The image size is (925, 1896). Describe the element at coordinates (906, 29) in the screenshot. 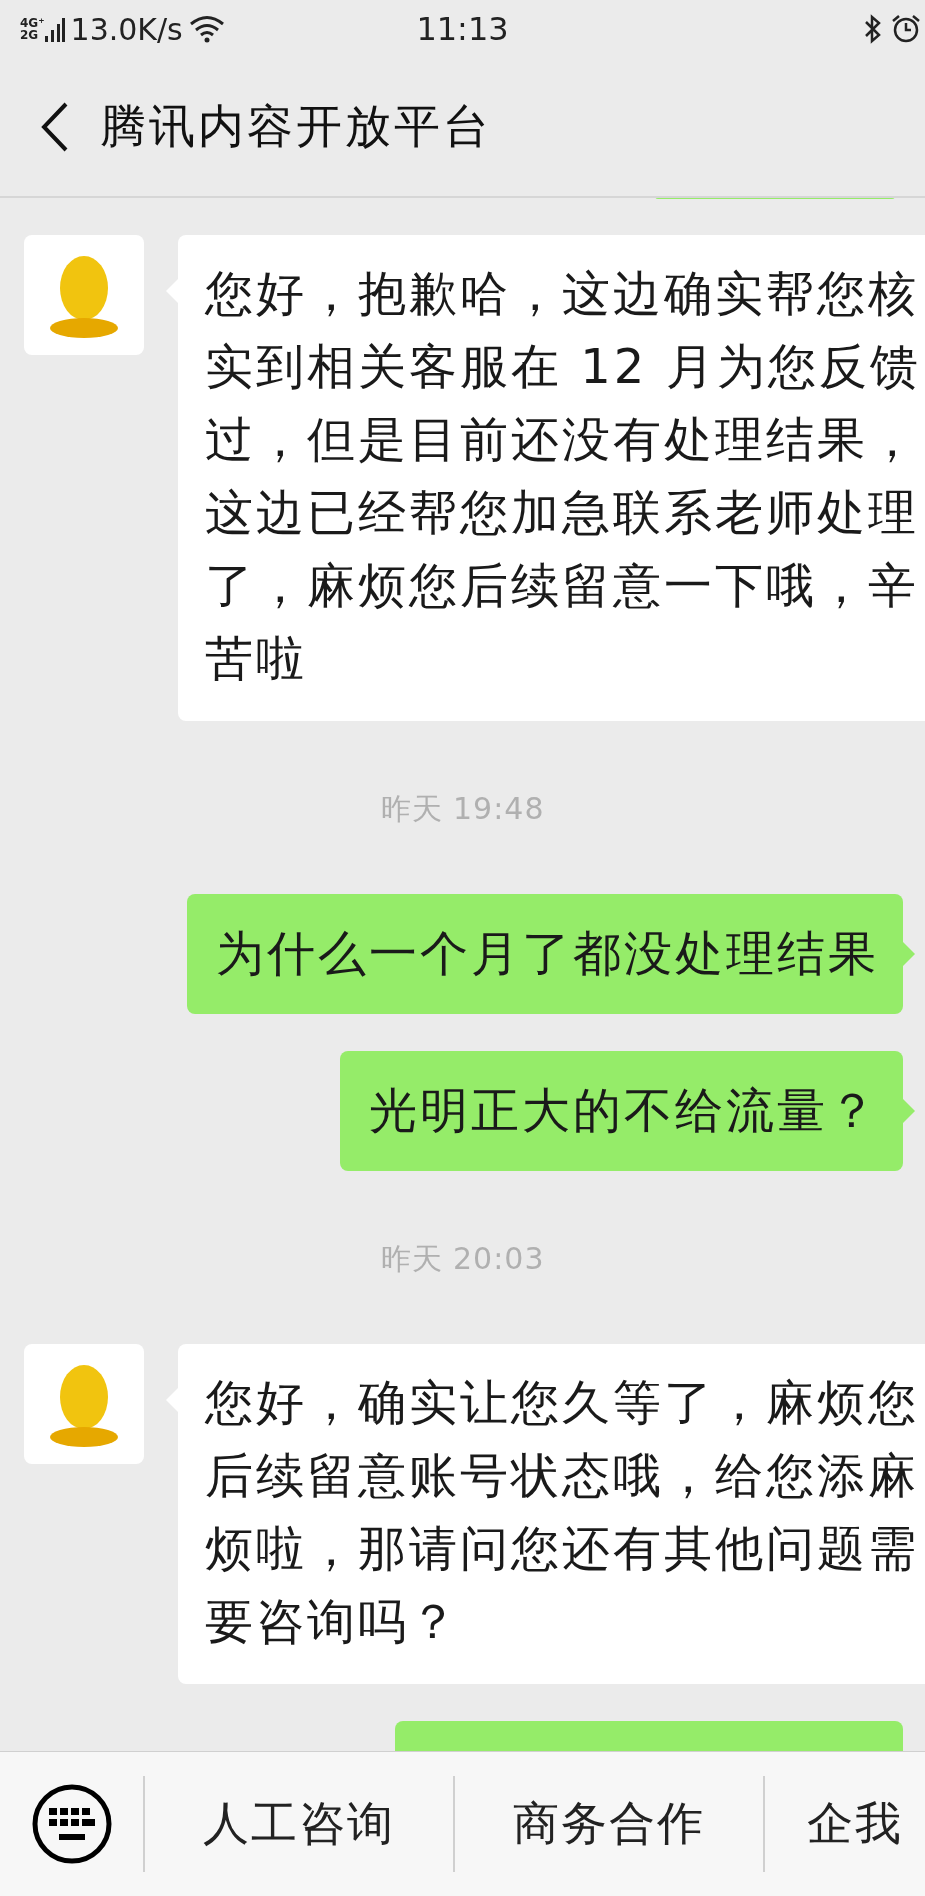

I see `alarm-icon` at that location.